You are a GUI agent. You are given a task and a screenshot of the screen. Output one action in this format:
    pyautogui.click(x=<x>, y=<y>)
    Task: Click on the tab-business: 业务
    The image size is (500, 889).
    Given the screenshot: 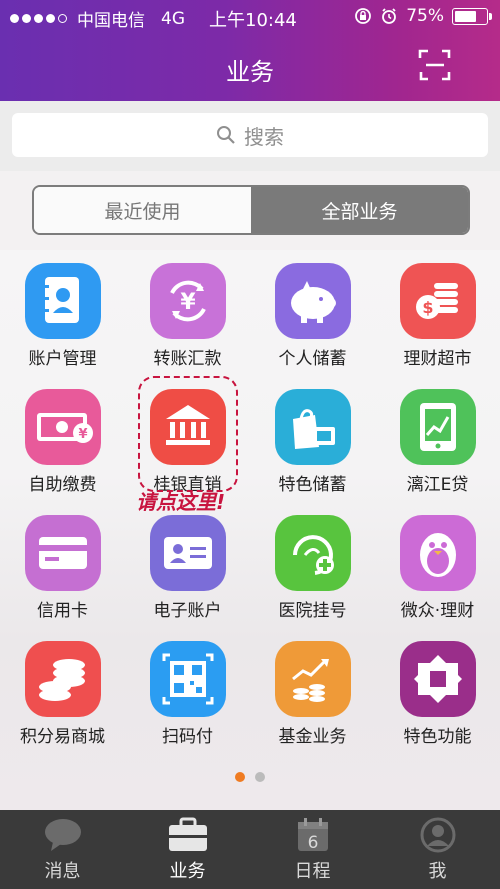 What is the action you would take?
    pyautogui.click(x=187, y=849)
    